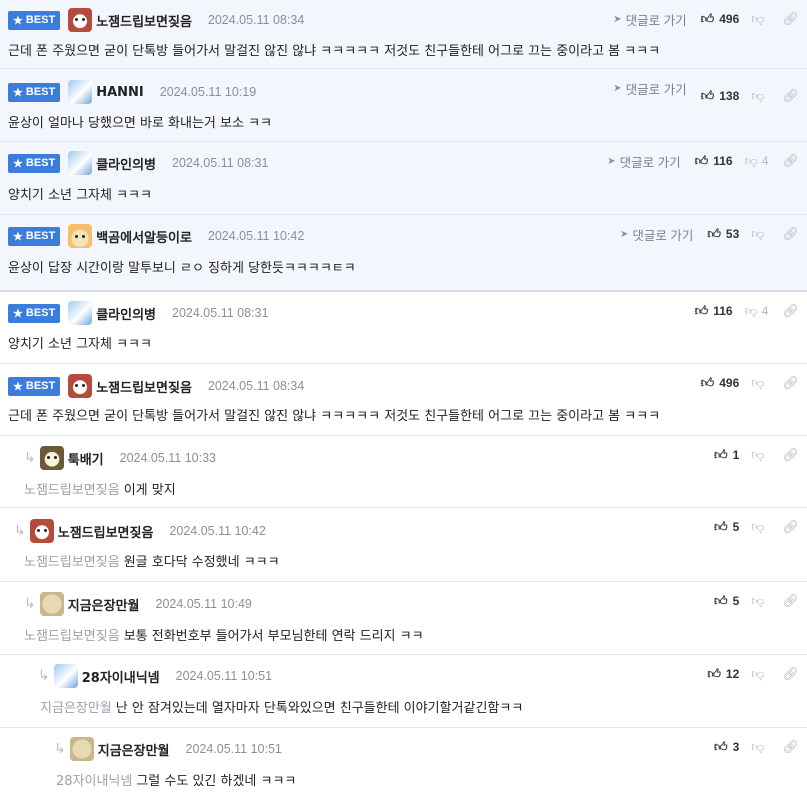 This screenshot has width=807, height=798. Describe the element at coordinates (726, 747) in the screenshot. I see `like-button: 👍︎ 3` at that location.